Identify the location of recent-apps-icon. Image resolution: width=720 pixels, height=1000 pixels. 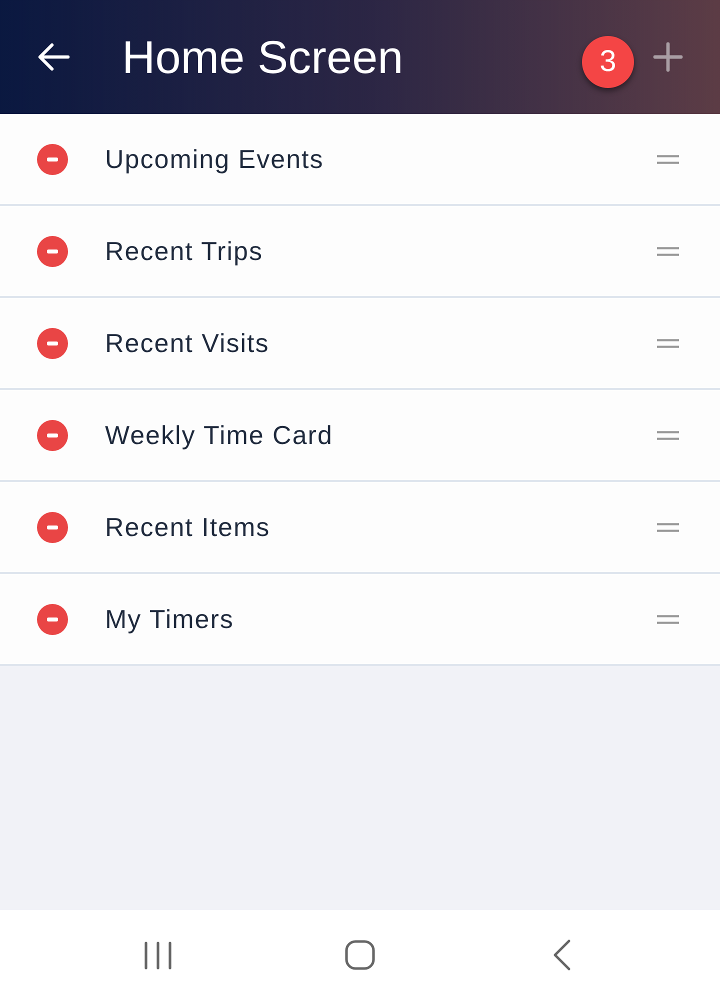
(158, 955).